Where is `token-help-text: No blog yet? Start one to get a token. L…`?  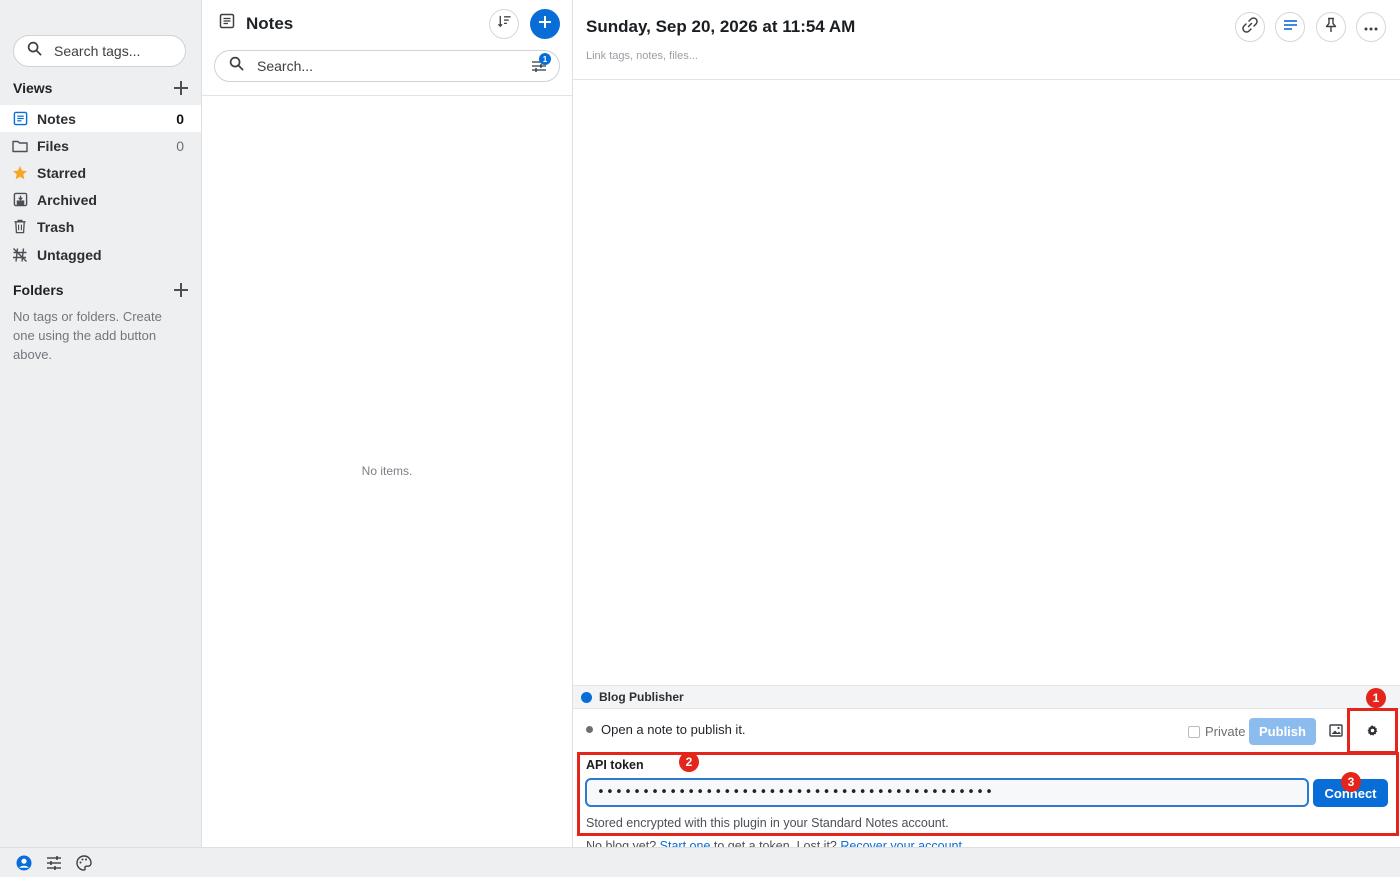
token-help-text: No blog yet? Start one to get a token. L… is located at coordinates (774, 843).